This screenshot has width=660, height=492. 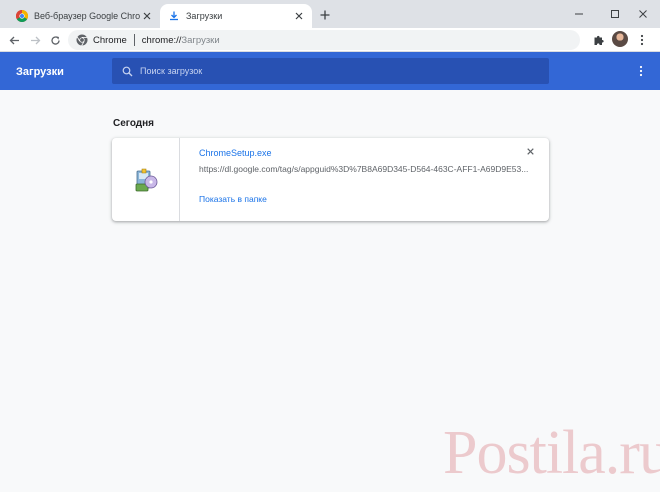 I want to click on downloads-header: Загрузки, so click(x=330, y=71).